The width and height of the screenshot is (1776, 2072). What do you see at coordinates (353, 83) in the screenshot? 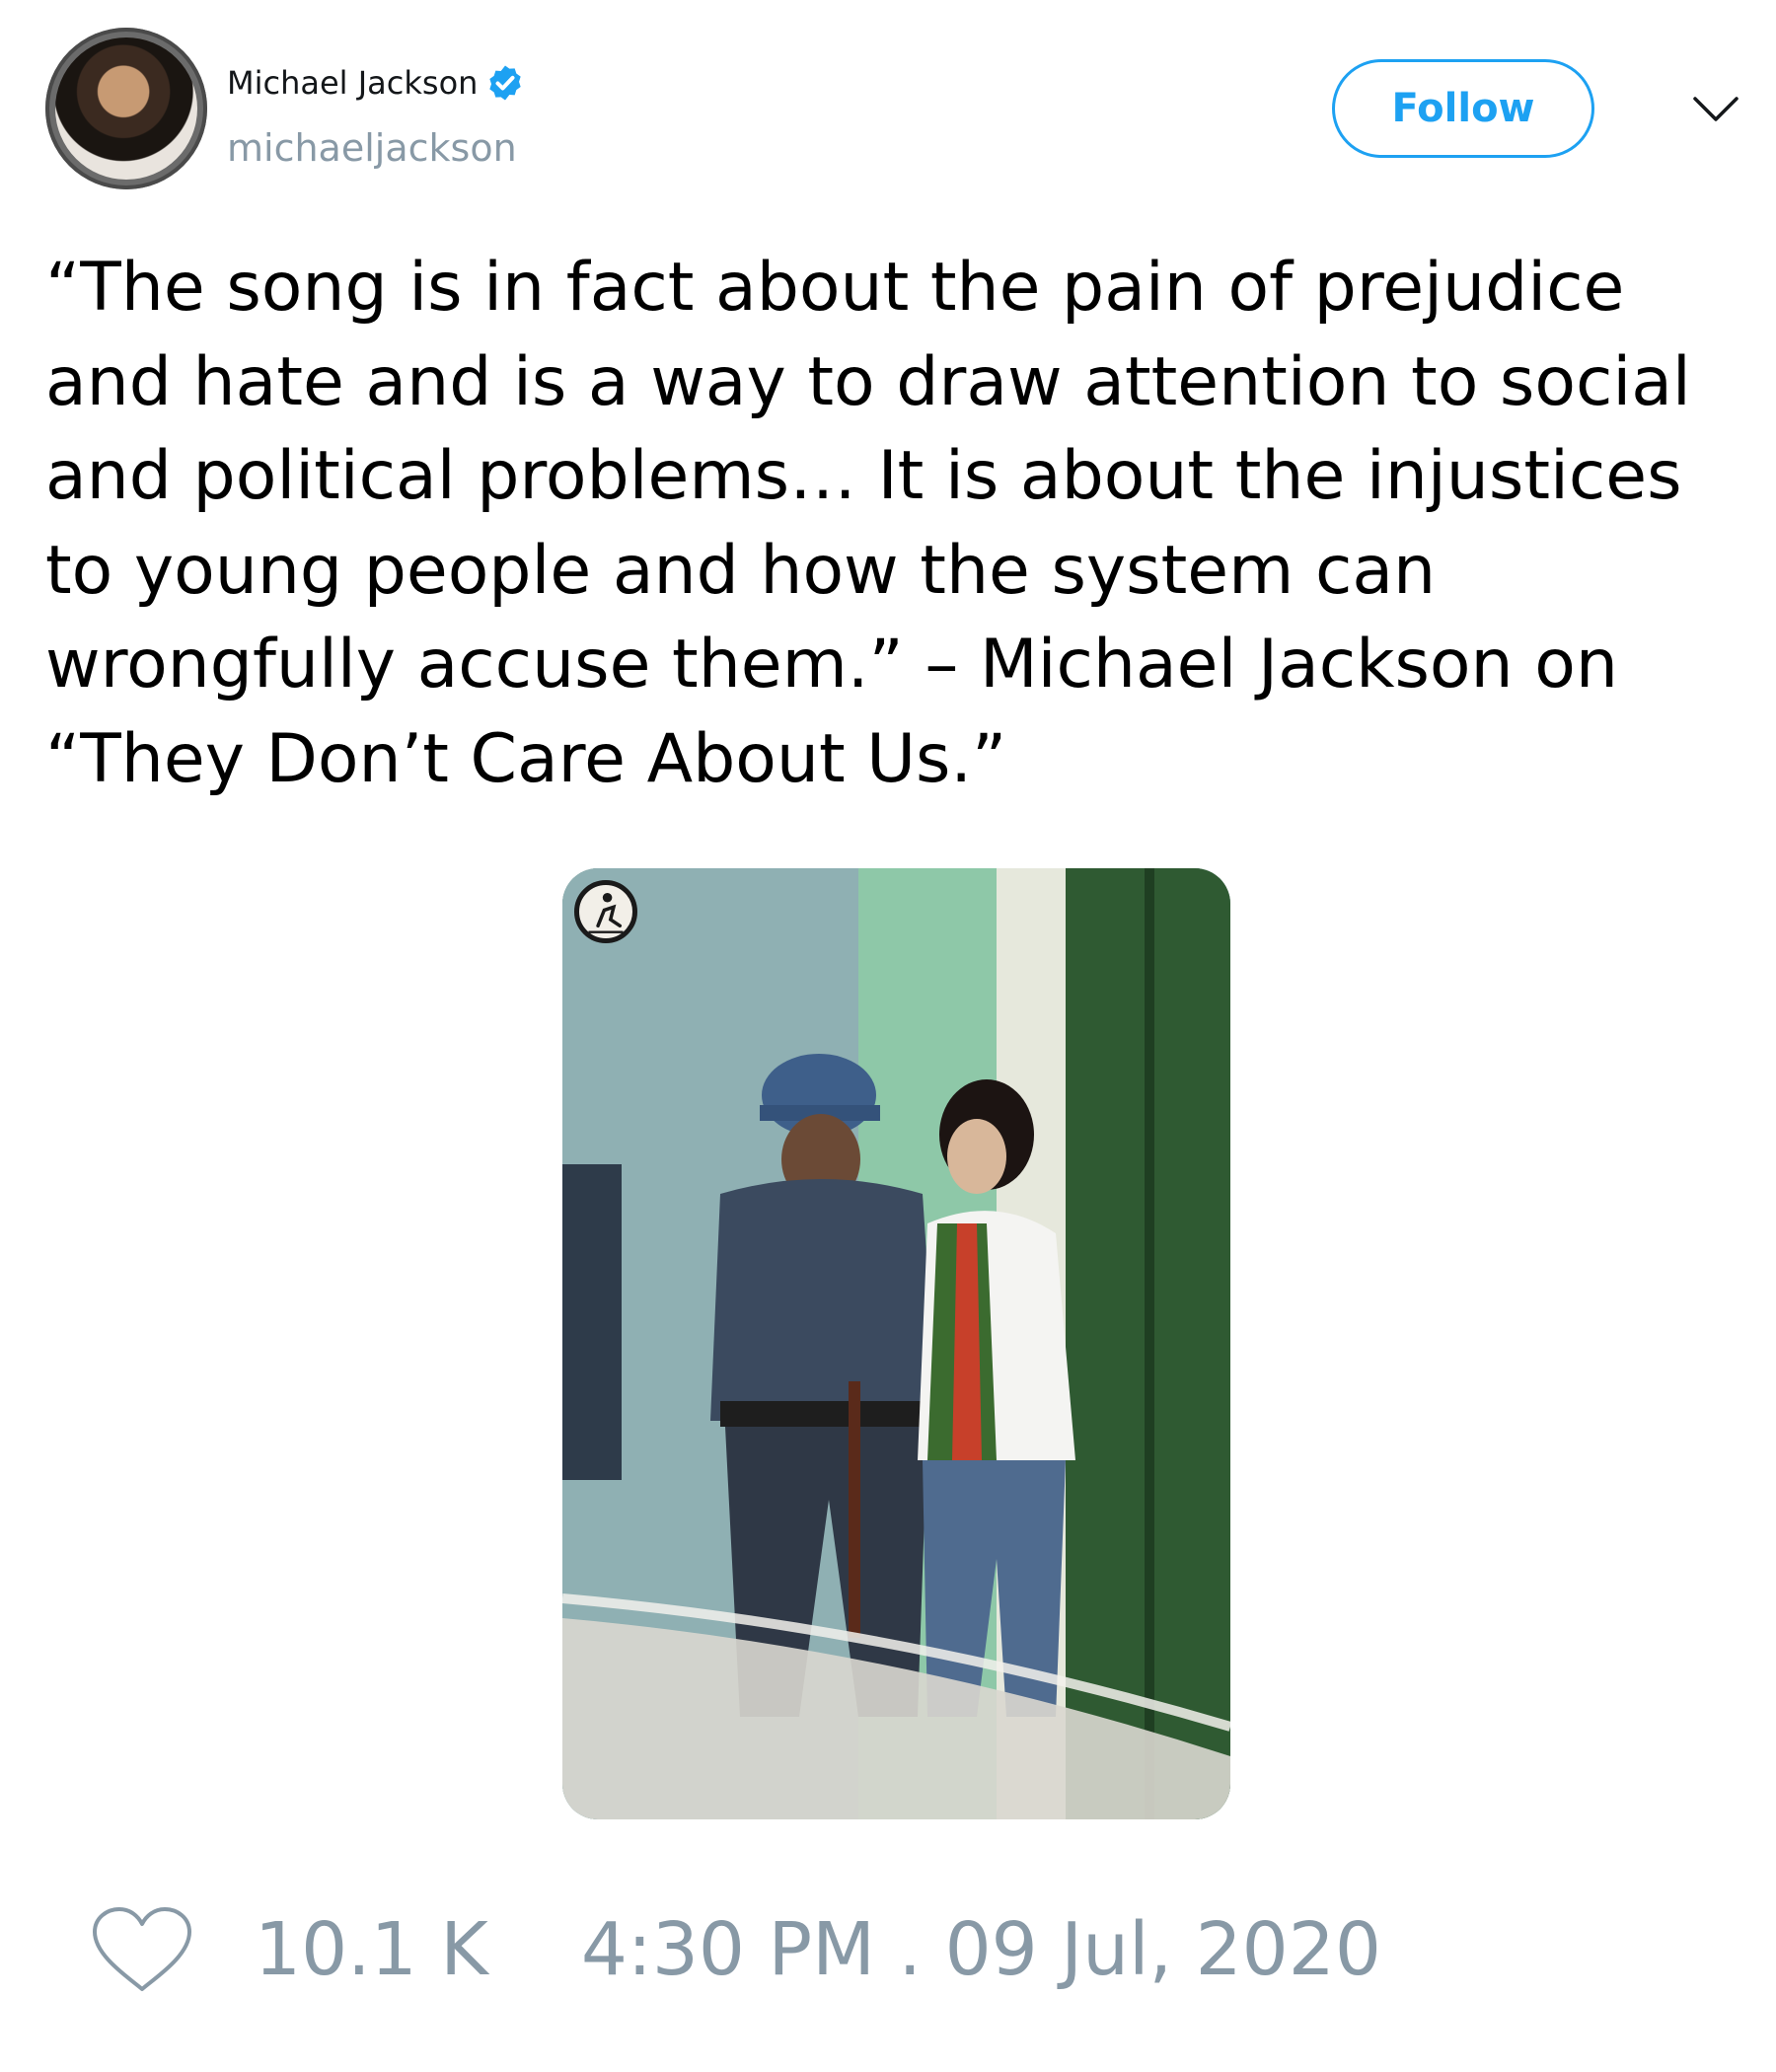
I see `author-display-name: Michael Jackson` at bounding box center [353, 83].